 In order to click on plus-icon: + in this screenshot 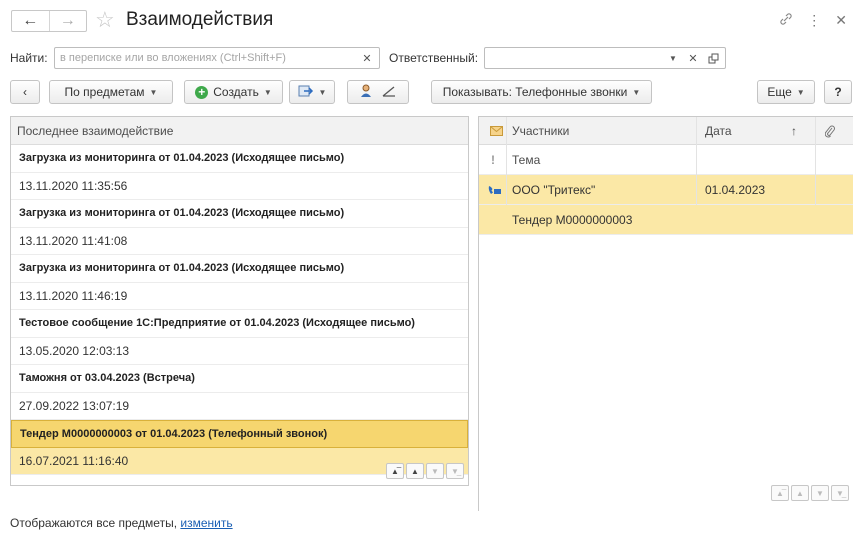, I will do `click(202, 92)`.